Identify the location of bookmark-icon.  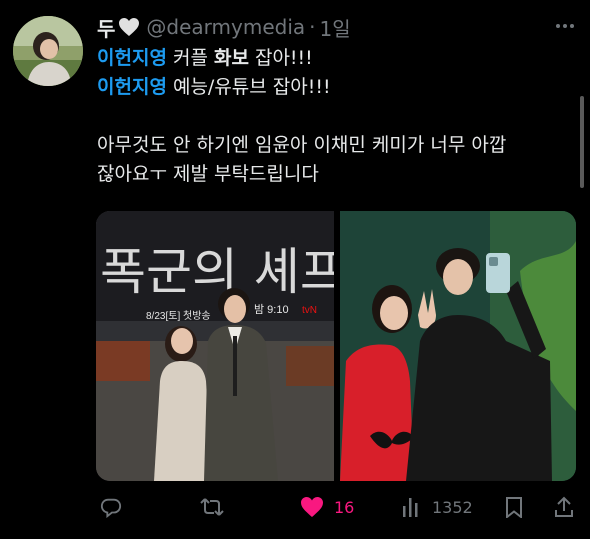
(514, 507).